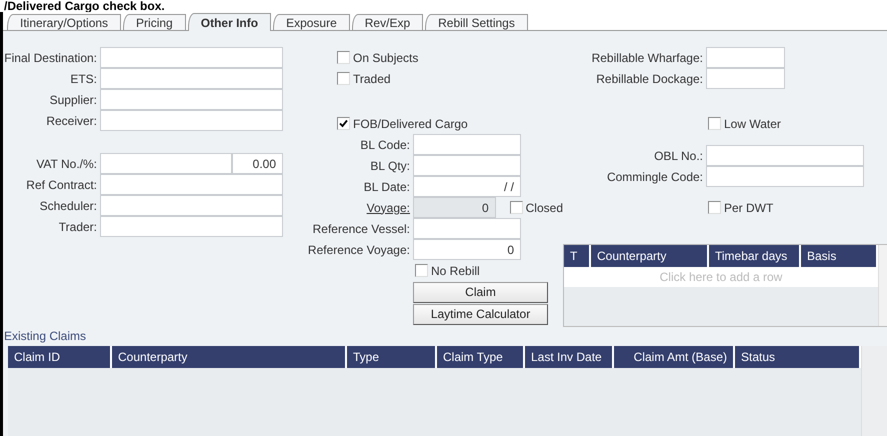 The image size is (887, 436). I want to click on checkbox: Low Water, so click(744, 123).